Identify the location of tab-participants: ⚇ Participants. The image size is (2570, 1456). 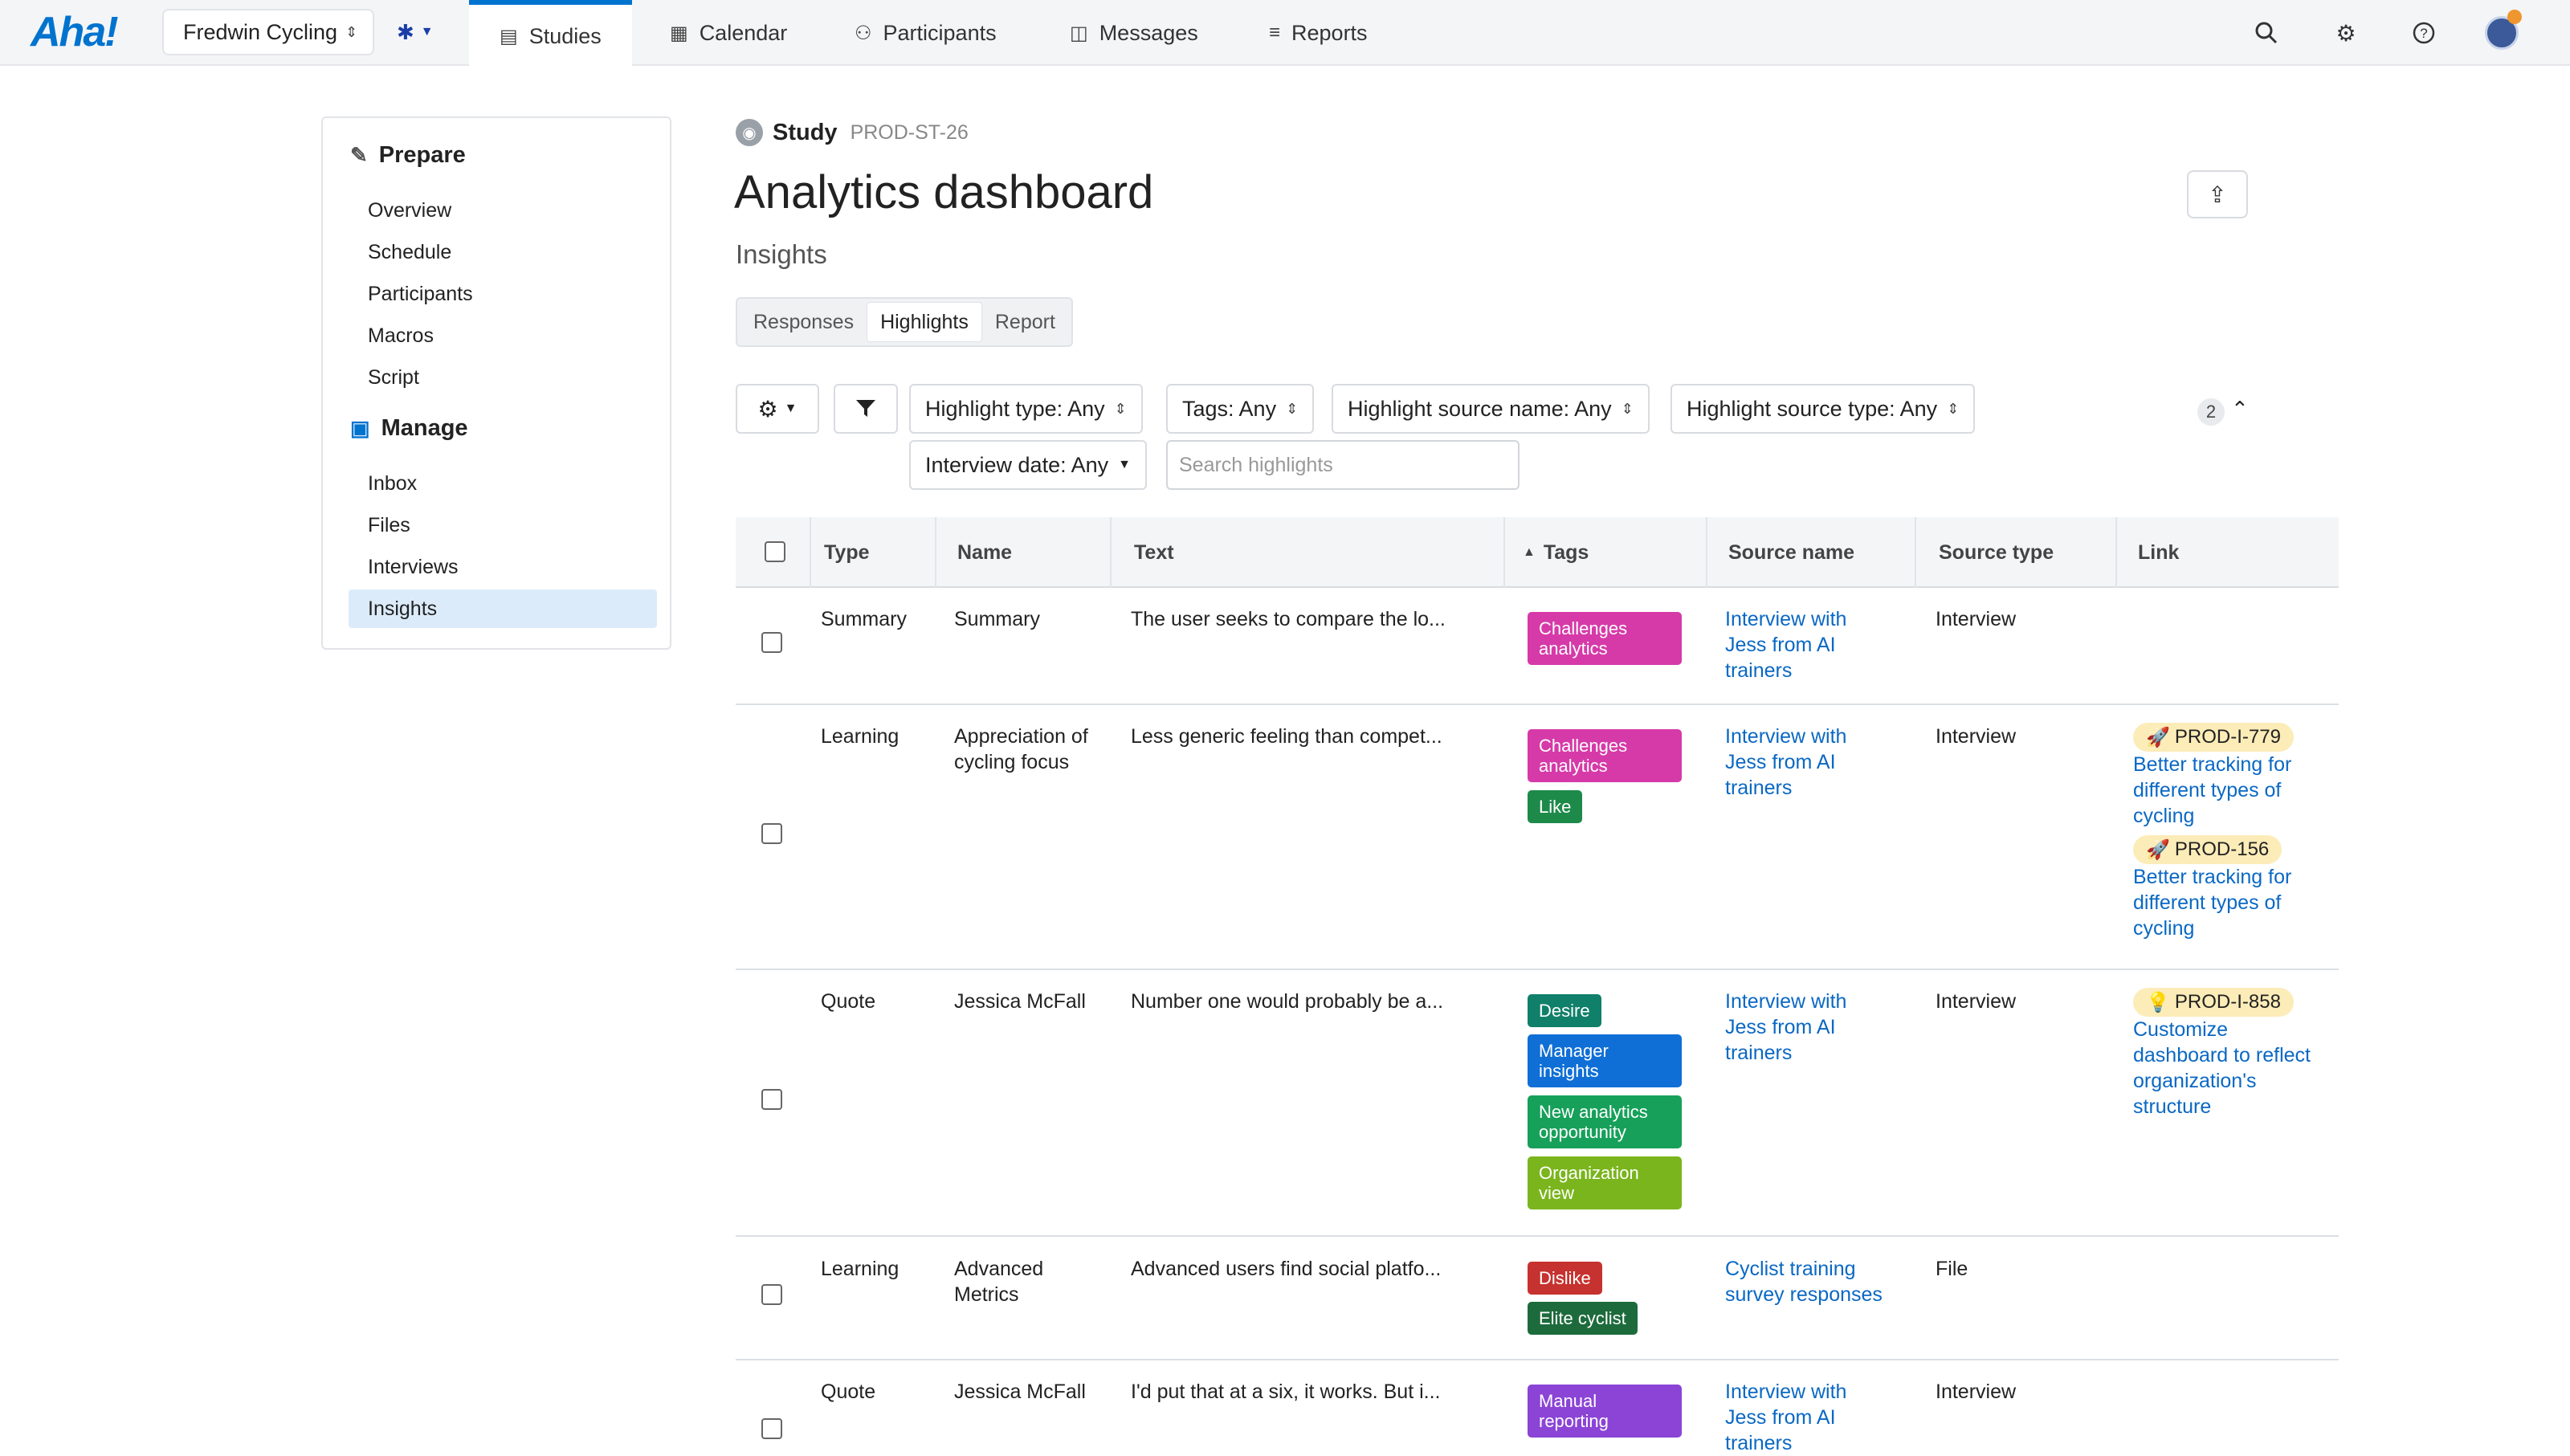
(926, 33).